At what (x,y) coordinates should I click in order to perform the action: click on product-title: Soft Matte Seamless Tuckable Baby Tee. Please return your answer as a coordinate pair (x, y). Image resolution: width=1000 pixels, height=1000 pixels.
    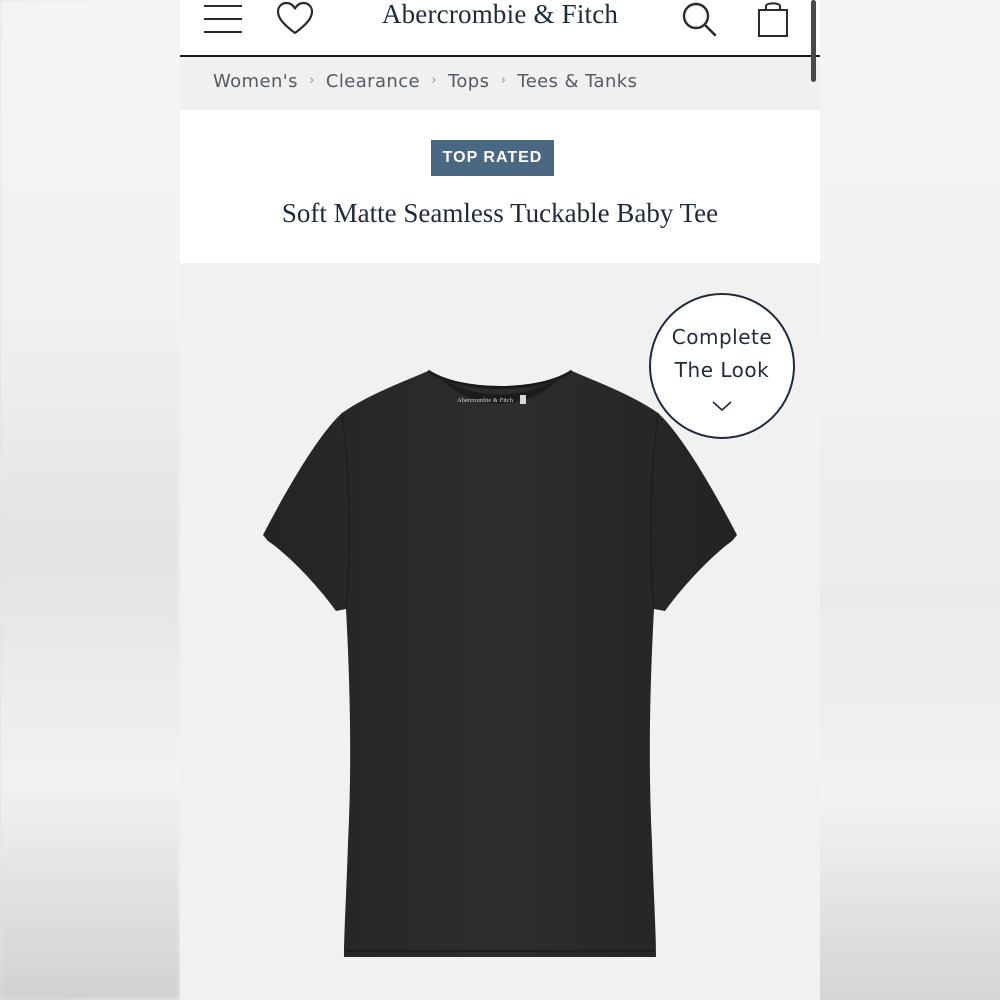
    Looking at the image, I should click on (500, 213).